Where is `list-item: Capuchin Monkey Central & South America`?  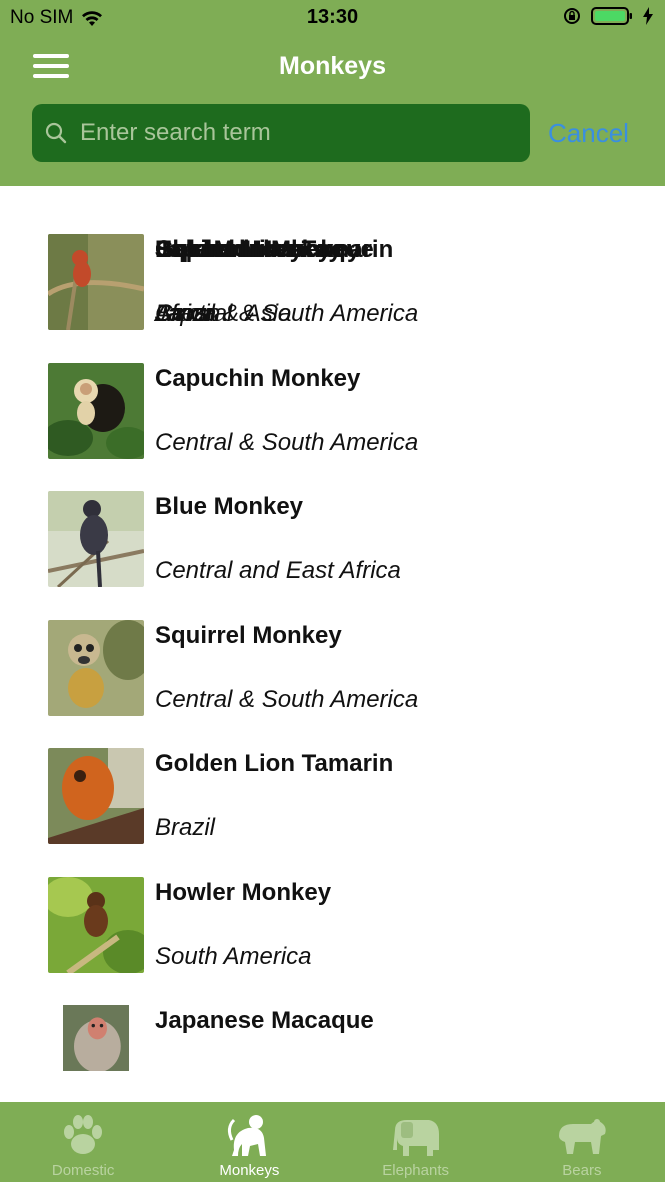 list-item: Capuchin Monkey Central & South America is located at coordinates (348, 413).